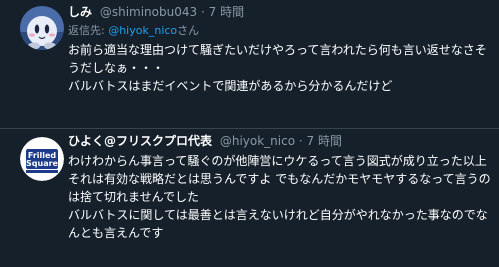 The image size is (499, 267). I want to click on kirby-avatar-icon, so click(42, 28).